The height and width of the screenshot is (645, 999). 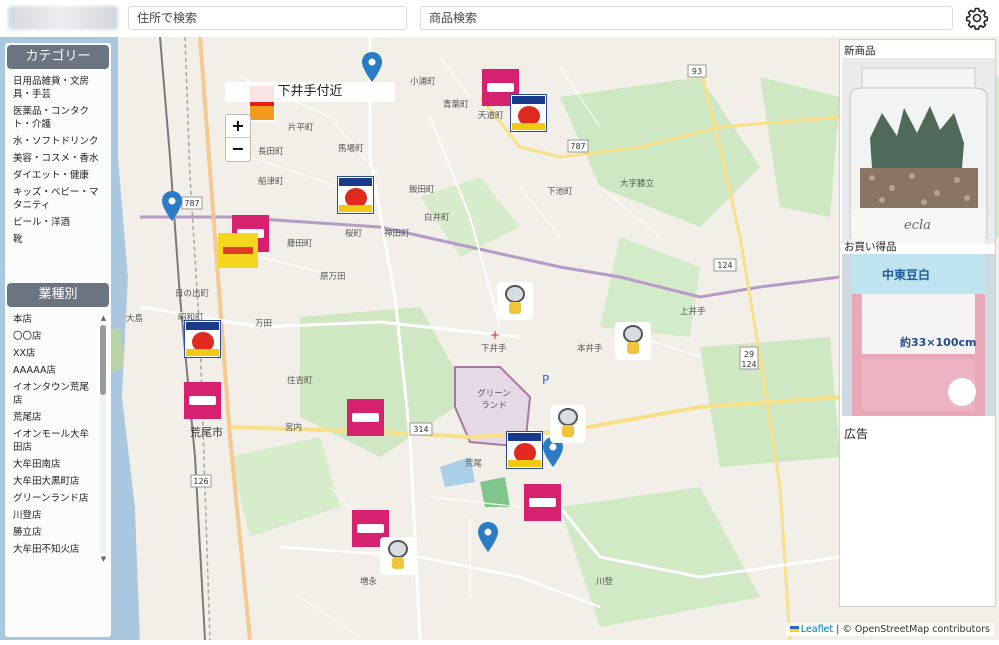 I want to click on map-attribution: Leaflet | © OpenStreetMap contributors, so click(x=889, y=629).